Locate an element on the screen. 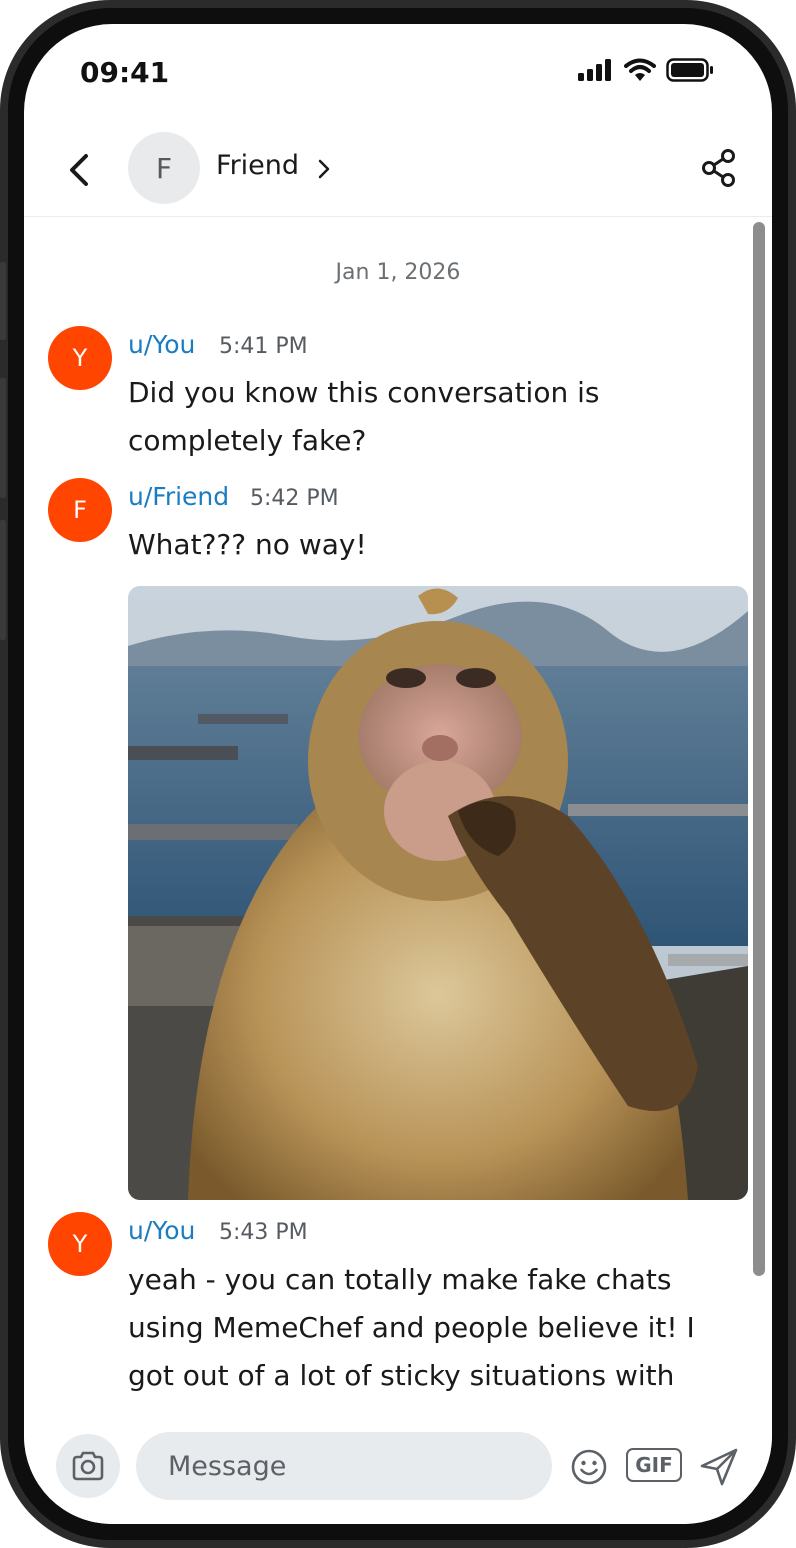 This screenshot has height=1548, width=796. send-button is located at coordinates (719, 1467).